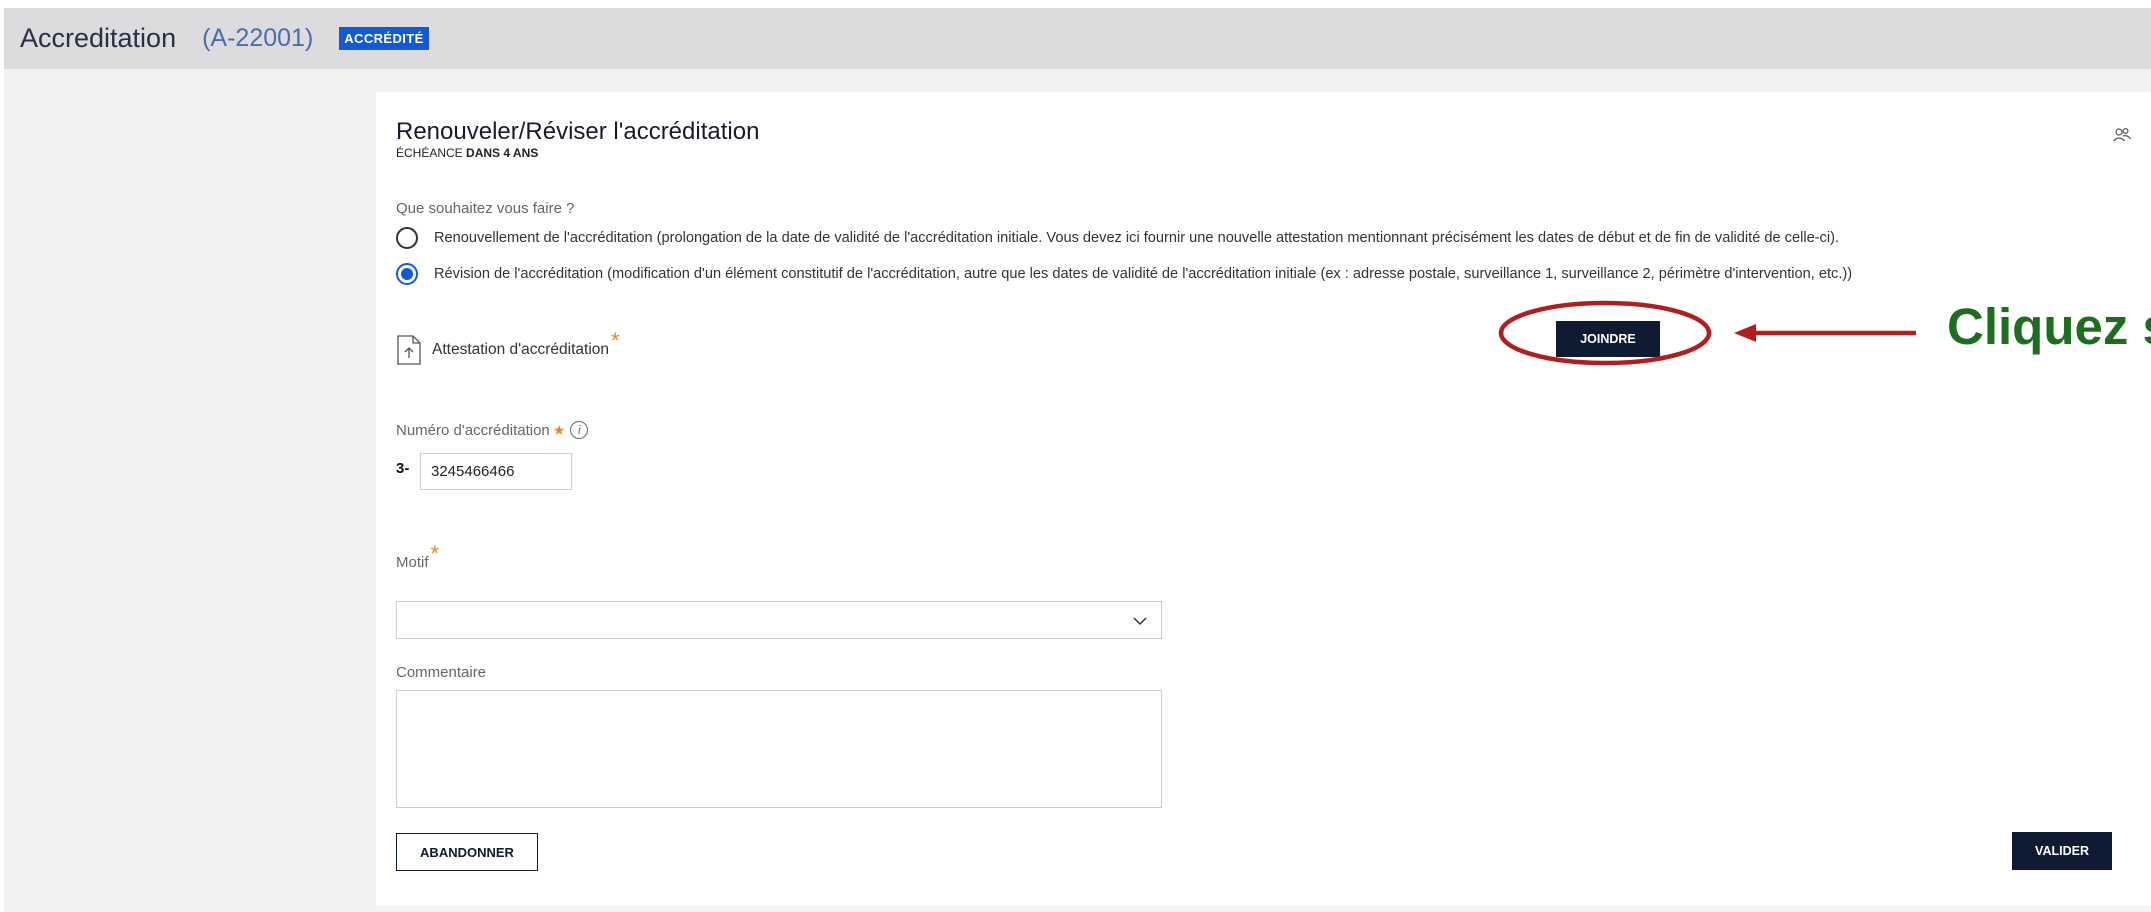 Image resolution: width=2151 pixels, height=912 pixels. Describe the element at coordinates (473, 430) in the screenshot. I see `number-label: Numéro d'accréditation` at that location.